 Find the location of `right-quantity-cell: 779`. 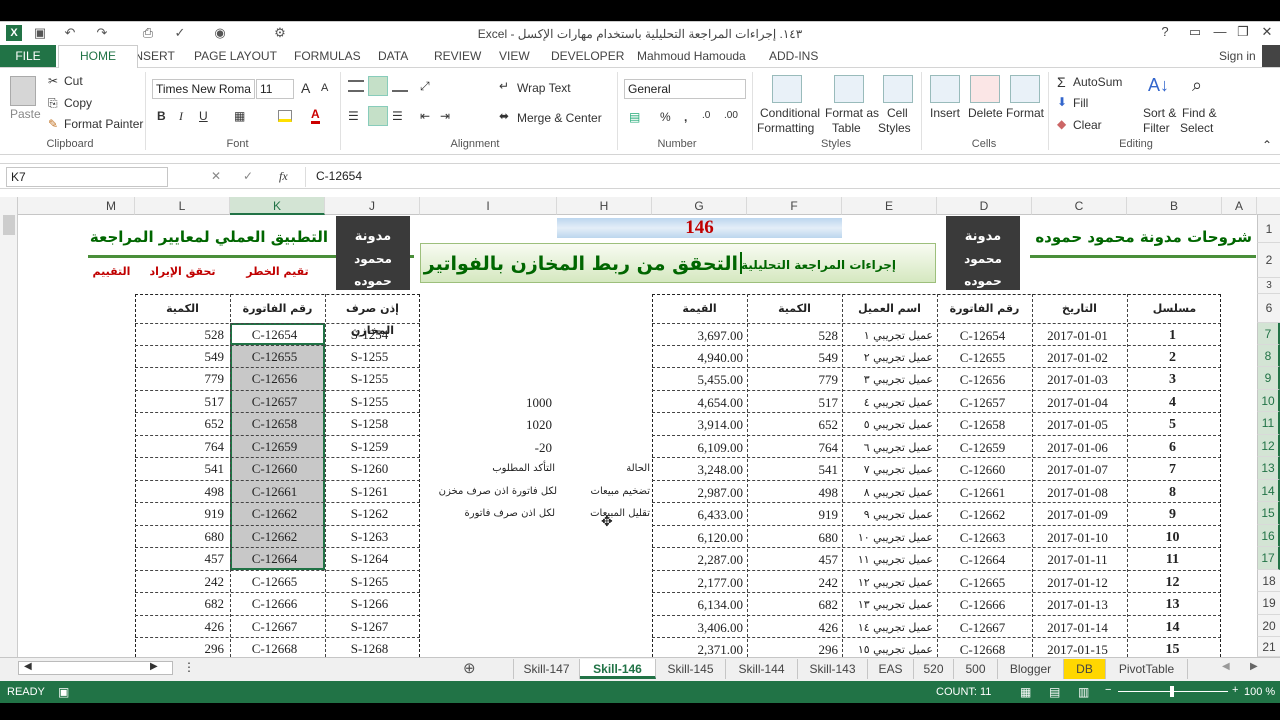

right-quantity-cell: 779 is located at coordinates (794, 379).